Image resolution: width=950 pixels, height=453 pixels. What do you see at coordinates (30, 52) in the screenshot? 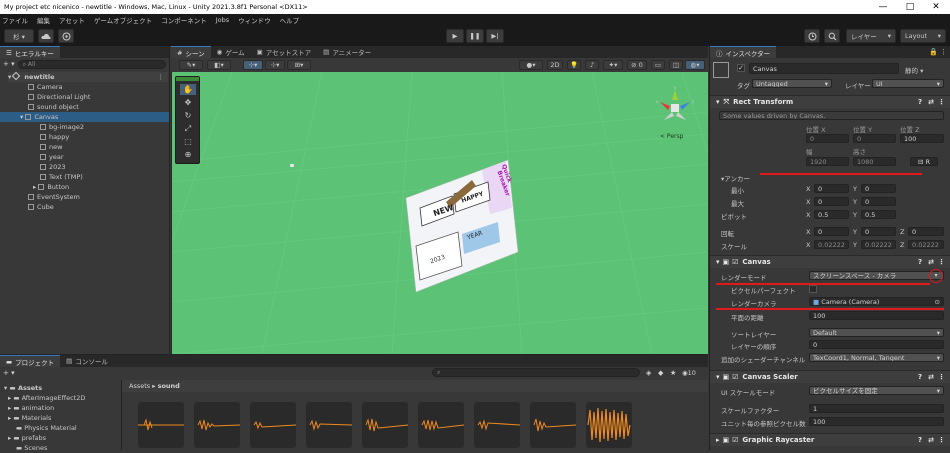
I see `tab-hierarchy: ☰ ヒエラルキー` at bounding box center [30, 52].